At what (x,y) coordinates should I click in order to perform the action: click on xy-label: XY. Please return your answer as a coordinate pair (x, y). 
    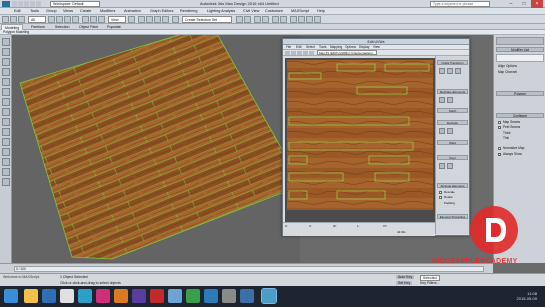
    Looking at the image, I should click on (385, 226).